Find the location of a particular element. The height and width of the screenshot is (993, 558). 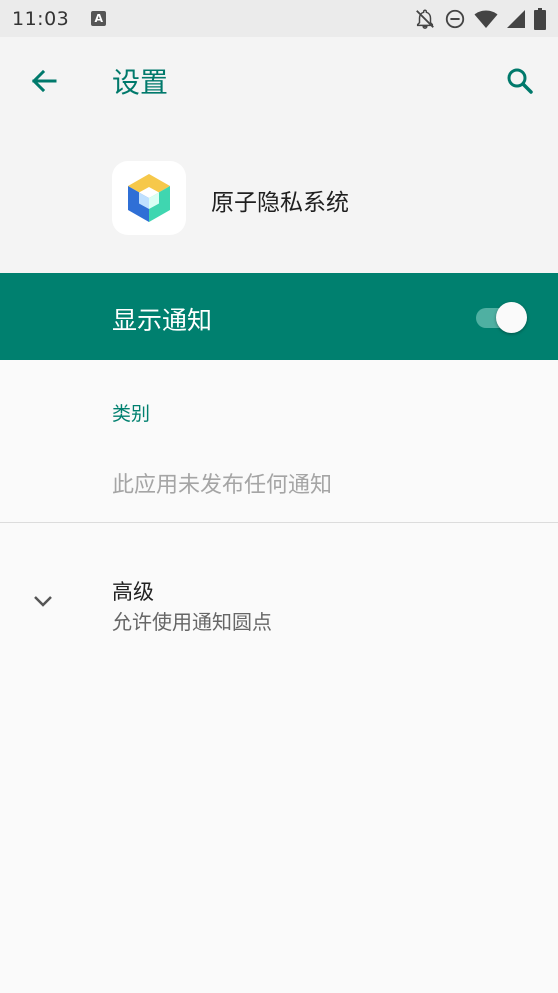

advanced-summary: 允许使用通知圆点 is located at coordinates (192, 622).